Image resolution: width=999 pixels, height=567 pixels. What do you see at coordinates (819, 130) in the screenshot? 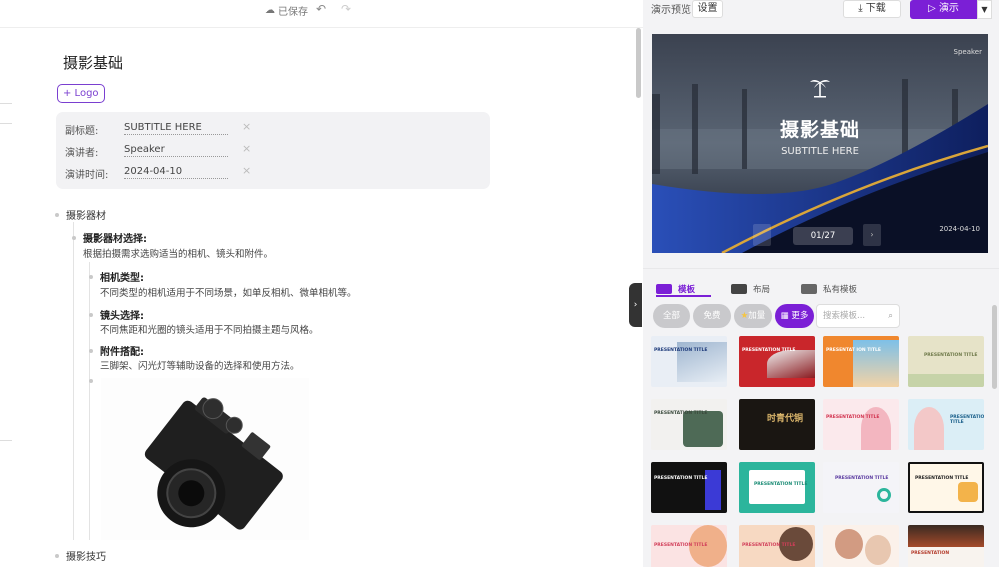
I see `slide-title: 摄影基础` at bounding box center [819, 130].